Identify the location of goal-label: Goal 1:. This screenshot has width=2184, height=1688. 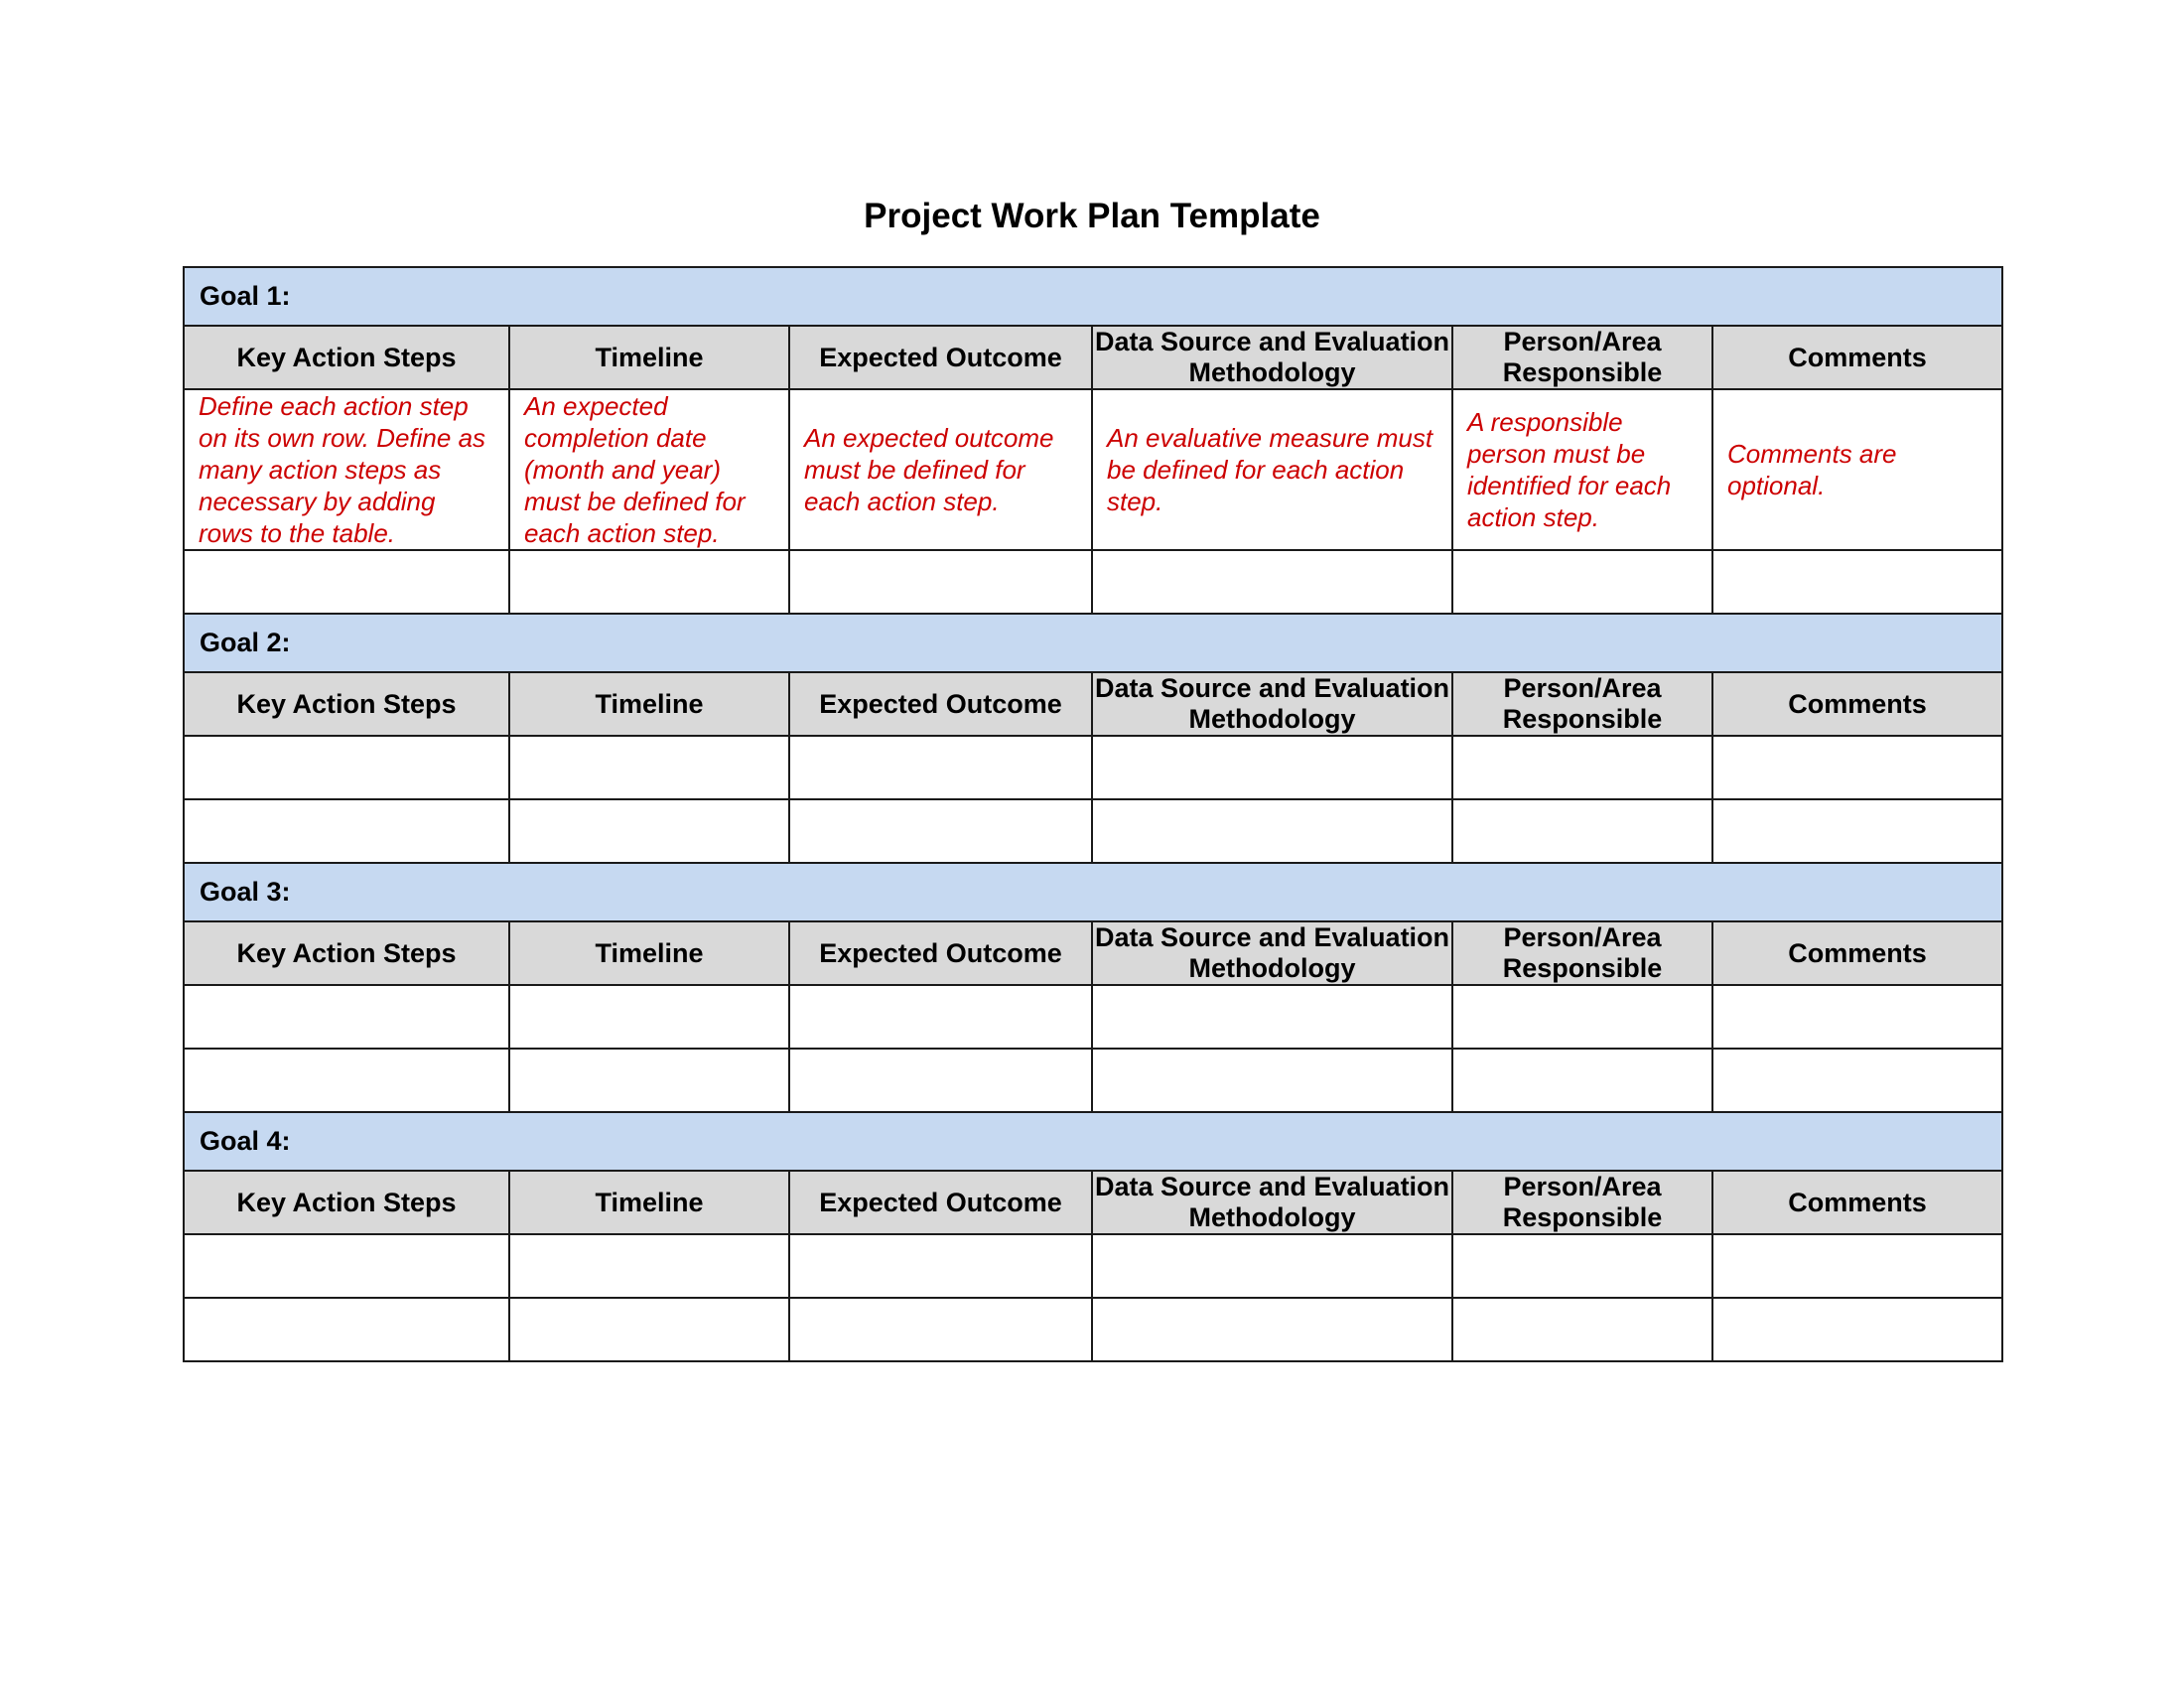
(1093, 296).